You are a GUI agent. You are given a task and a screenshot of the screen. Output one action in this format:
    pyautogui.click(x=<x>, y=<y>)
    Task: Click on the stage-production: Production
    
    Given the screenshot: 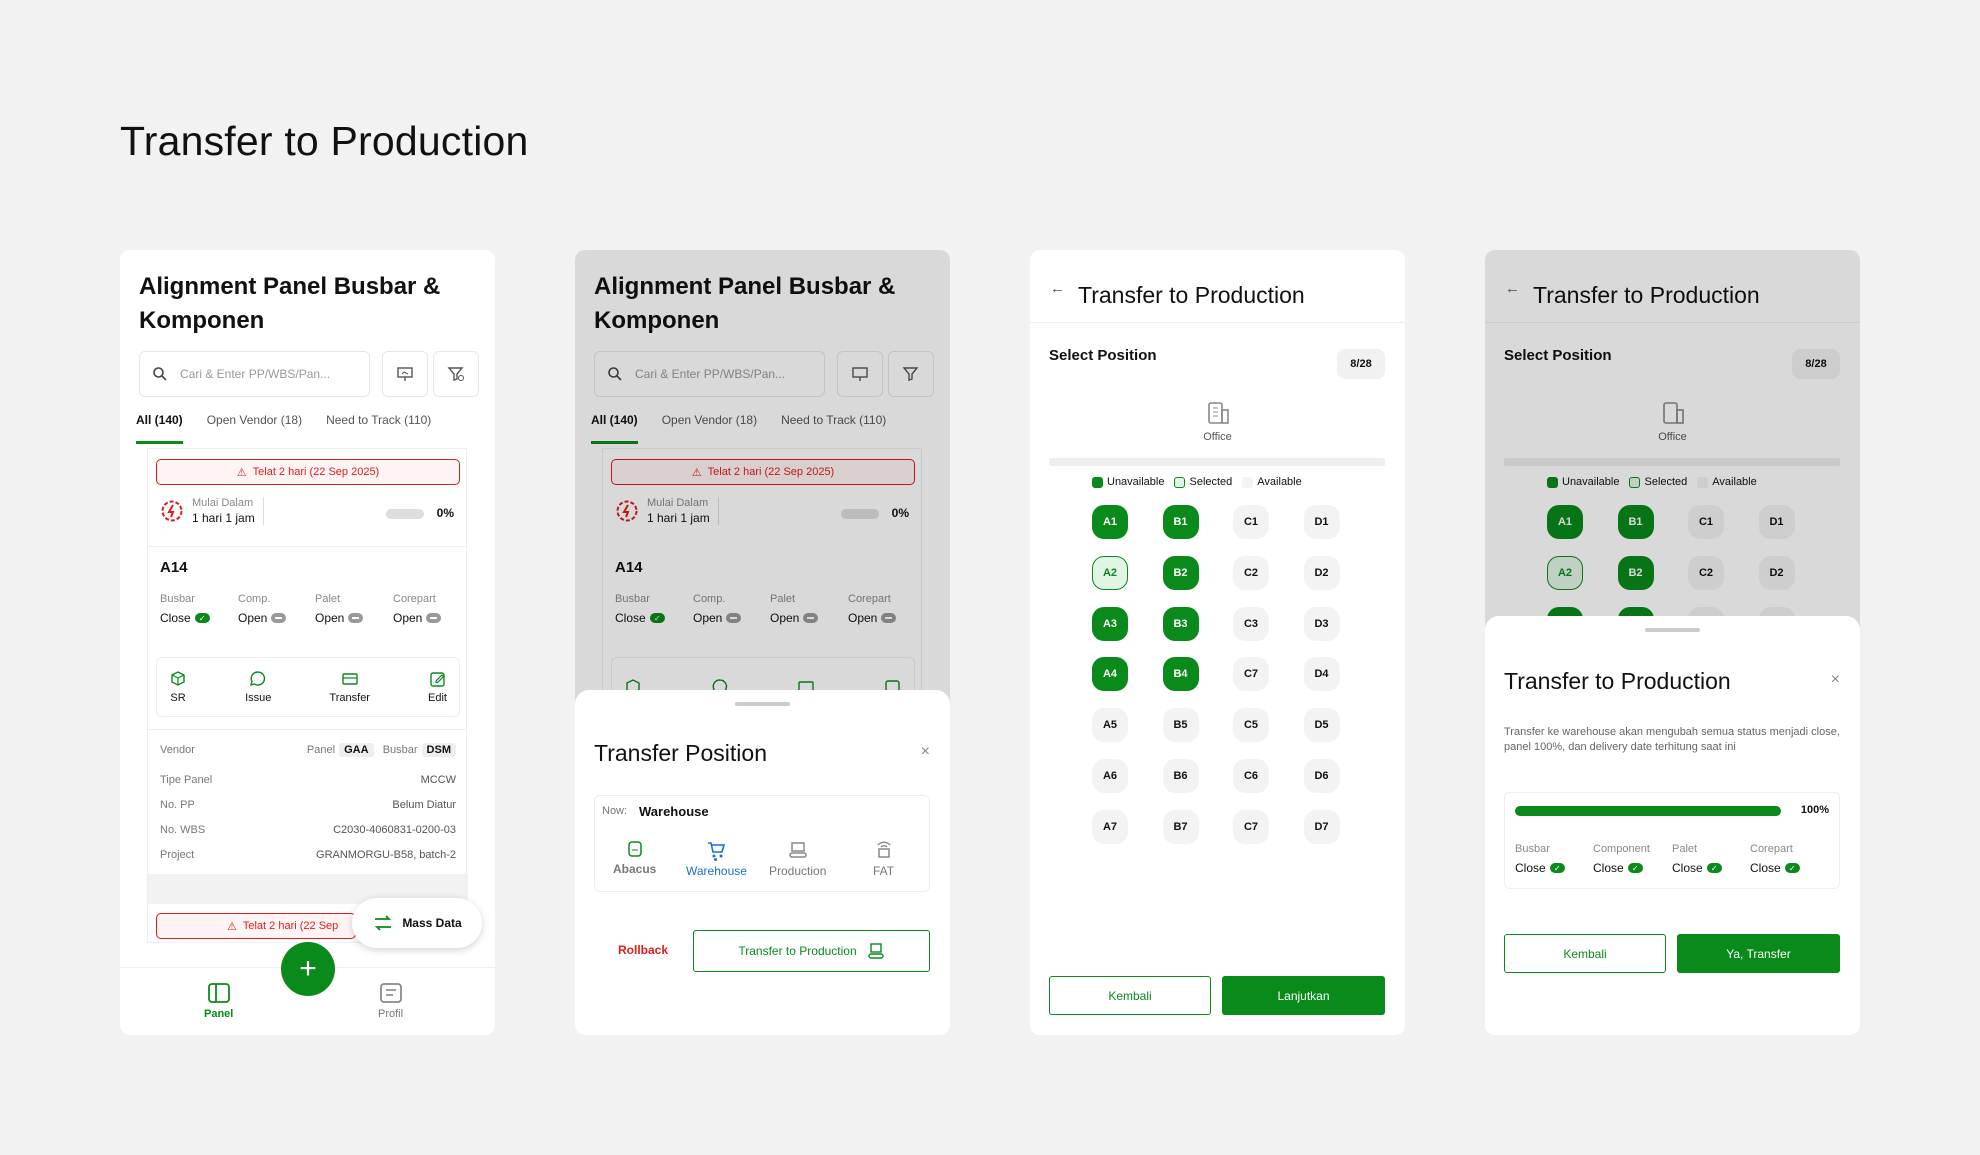 What is the action you would take?
    pyautogui.click(x=797, y=859)
    